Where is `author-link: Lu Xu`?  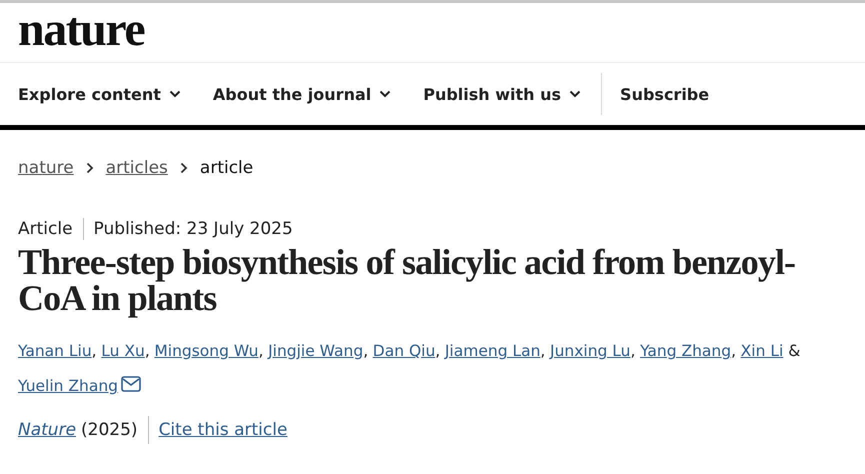
author-link: Lu Xu is located at coordinates (123, 351).